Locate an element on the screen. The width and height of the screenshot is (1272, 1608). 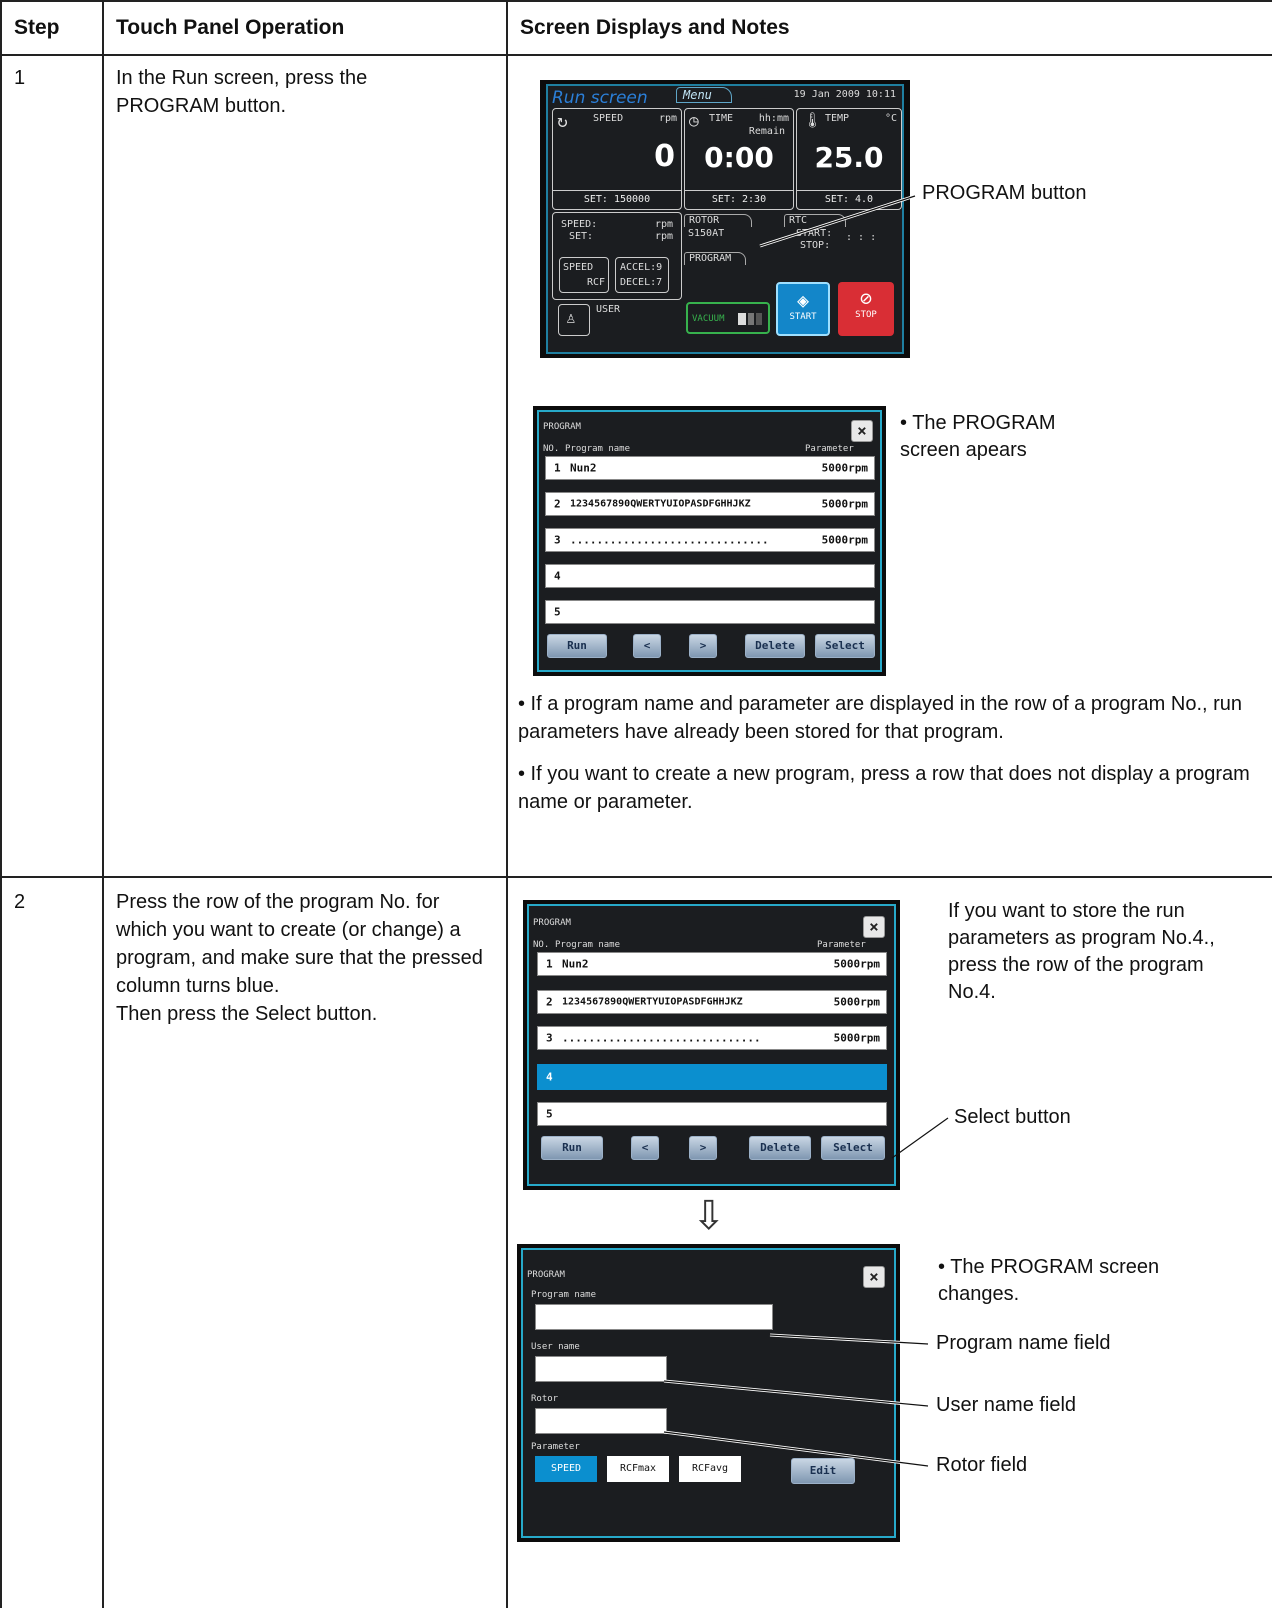
leader-rotor is located at coordinates (796, 1449).